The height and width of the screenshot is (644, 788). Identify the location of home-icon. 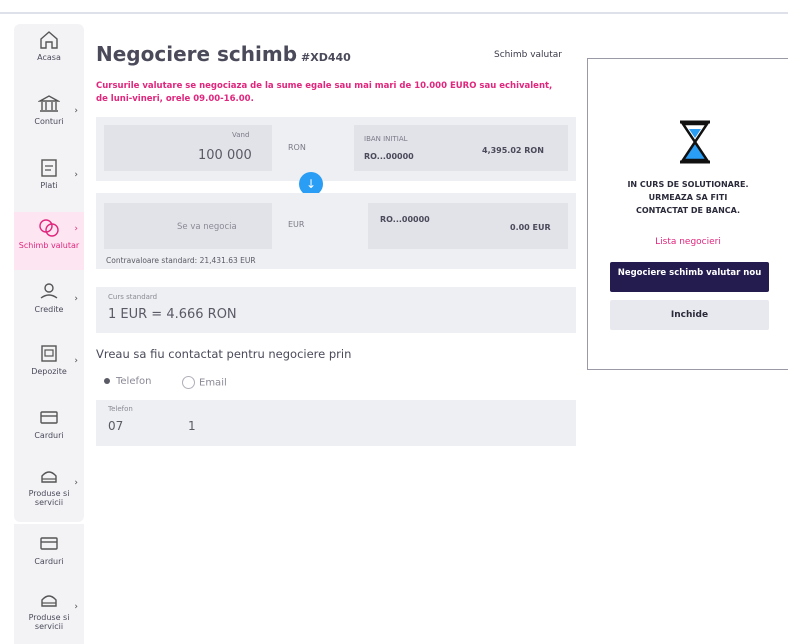
(49, 40).